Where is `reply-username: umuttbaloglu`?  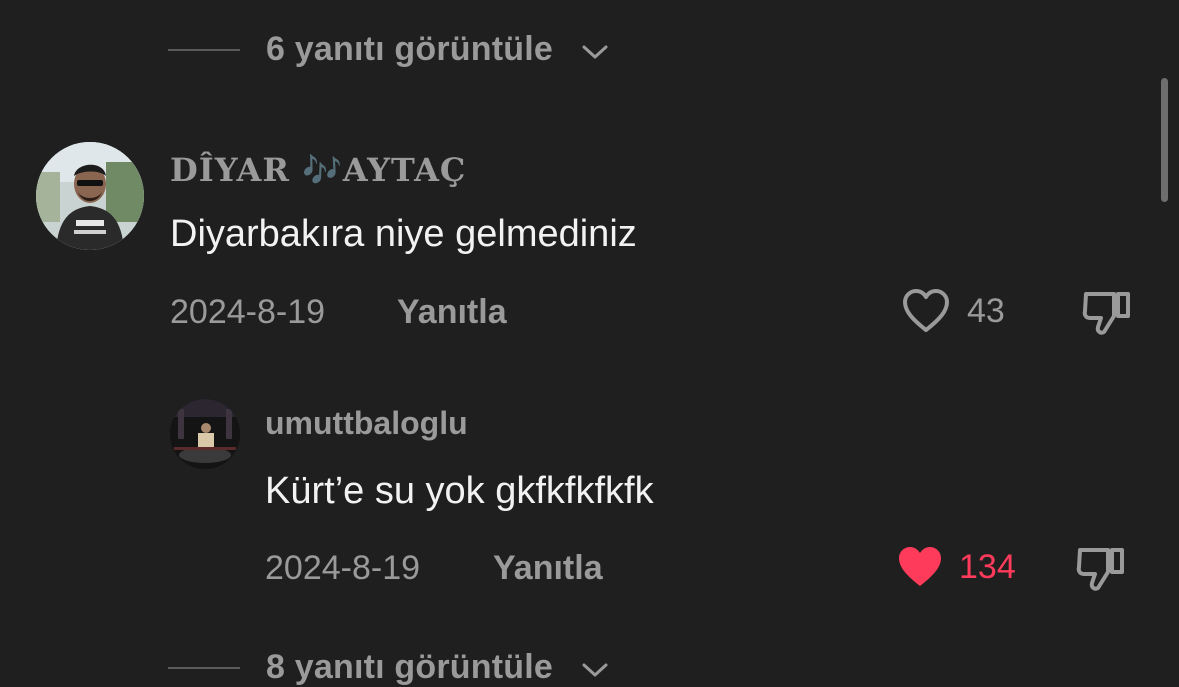 reply-username: umuttbaloglu is located at coordinates (366, 423).